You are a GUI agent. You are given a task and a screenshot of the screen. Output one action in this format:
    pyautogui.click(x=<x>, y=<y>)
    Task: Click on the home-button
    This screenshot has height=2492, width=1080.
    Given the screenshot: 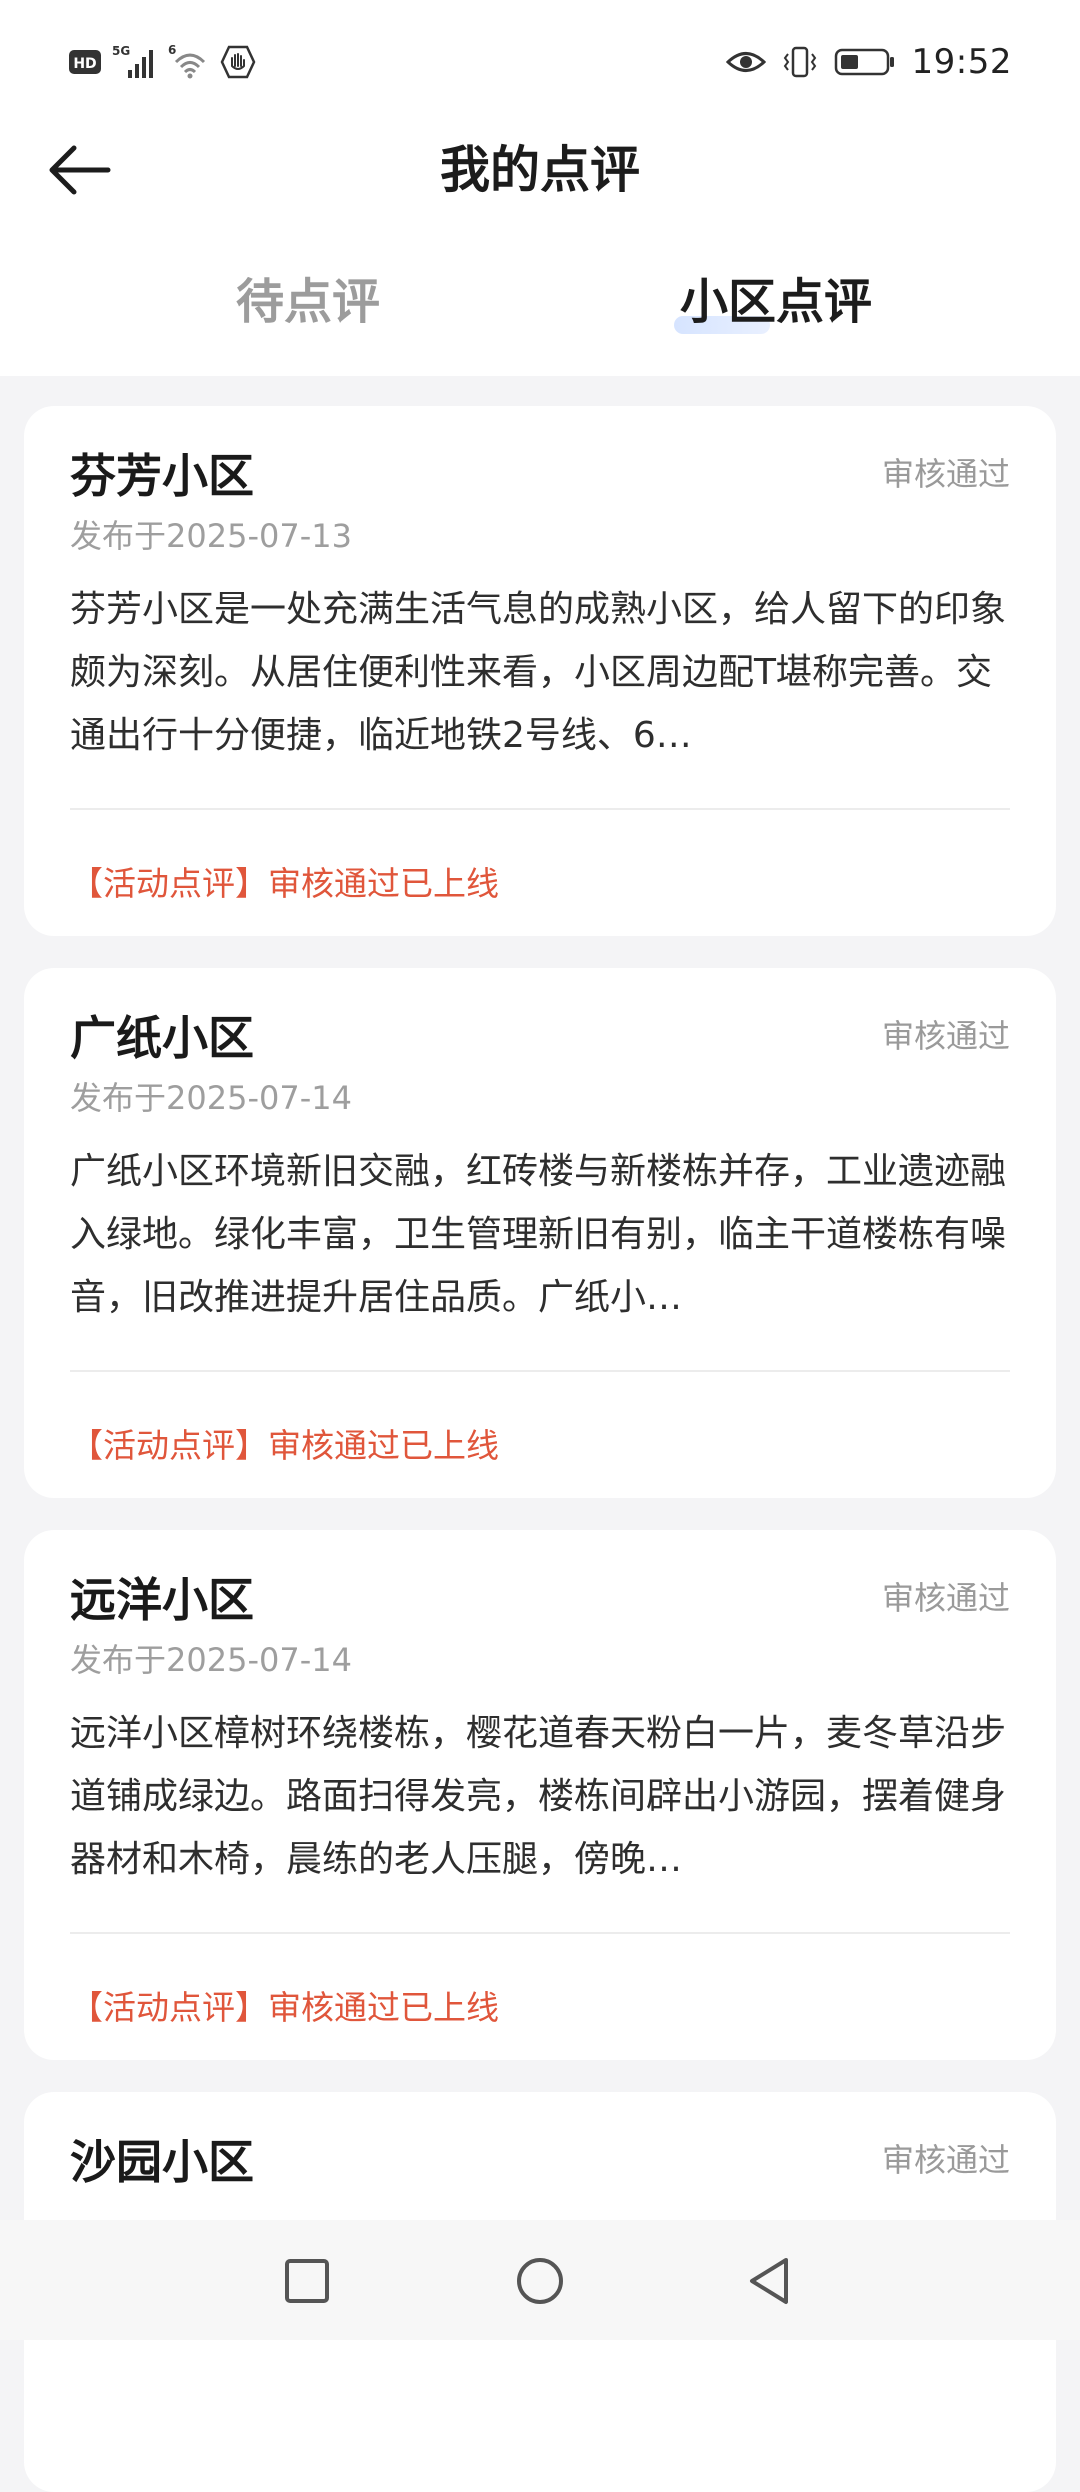 What is the action you would take?
    pyautogui.click(x=540, y=2281)
    